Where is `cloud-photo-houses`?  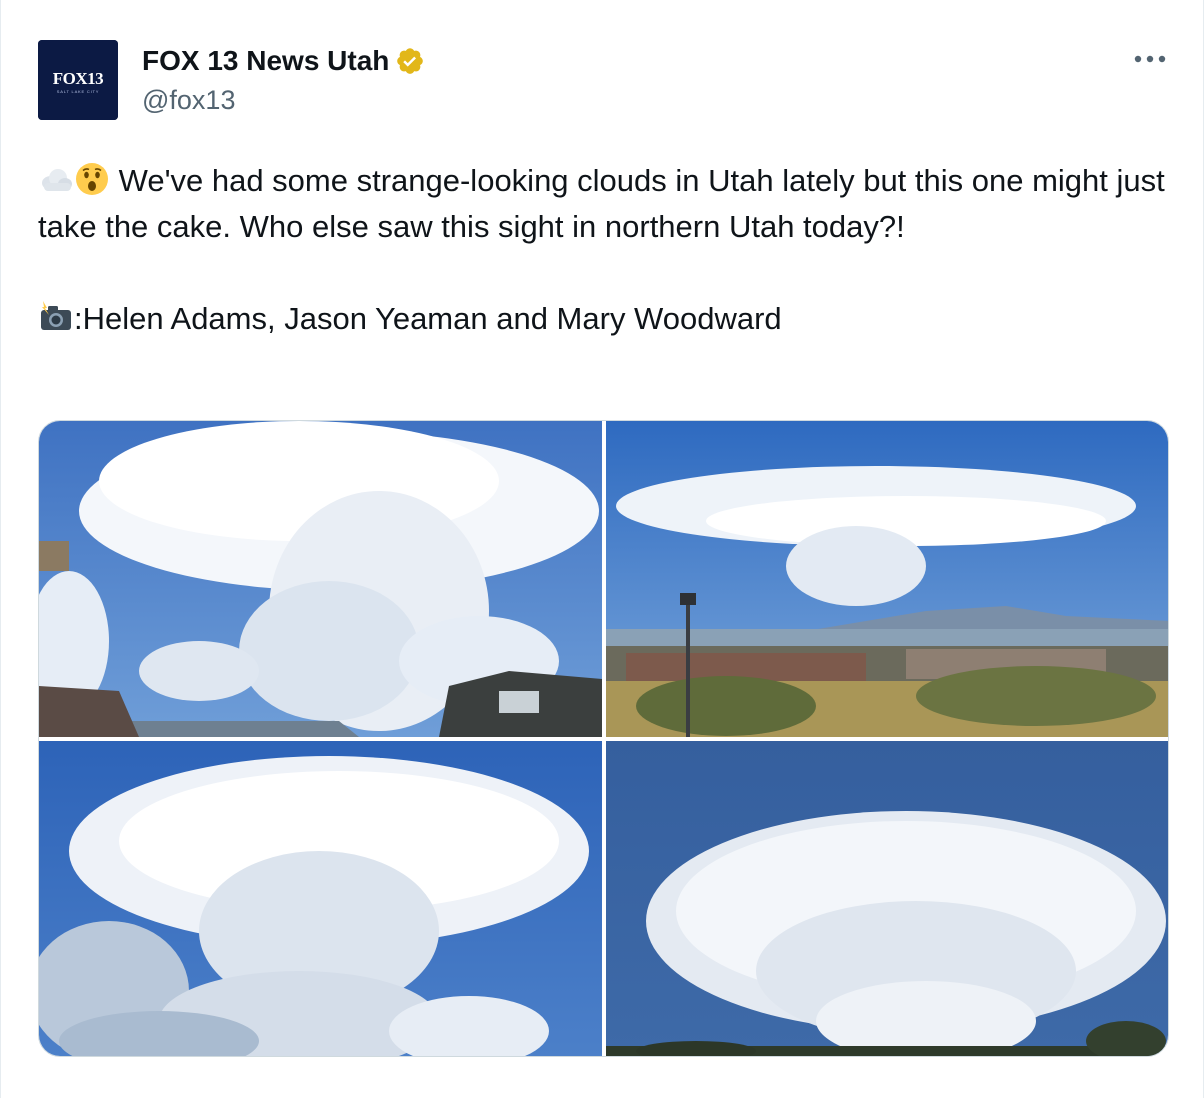
cloud-photo-houses is located at coordinates (320, 579).